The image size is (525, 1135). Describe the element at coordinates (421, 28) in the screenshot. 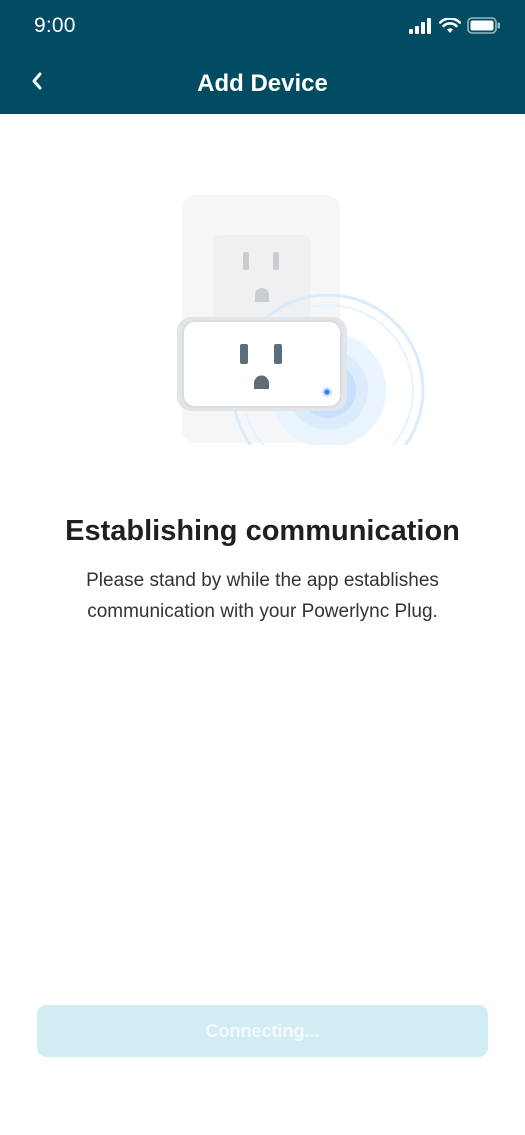

I see `signal-icon` at that location.